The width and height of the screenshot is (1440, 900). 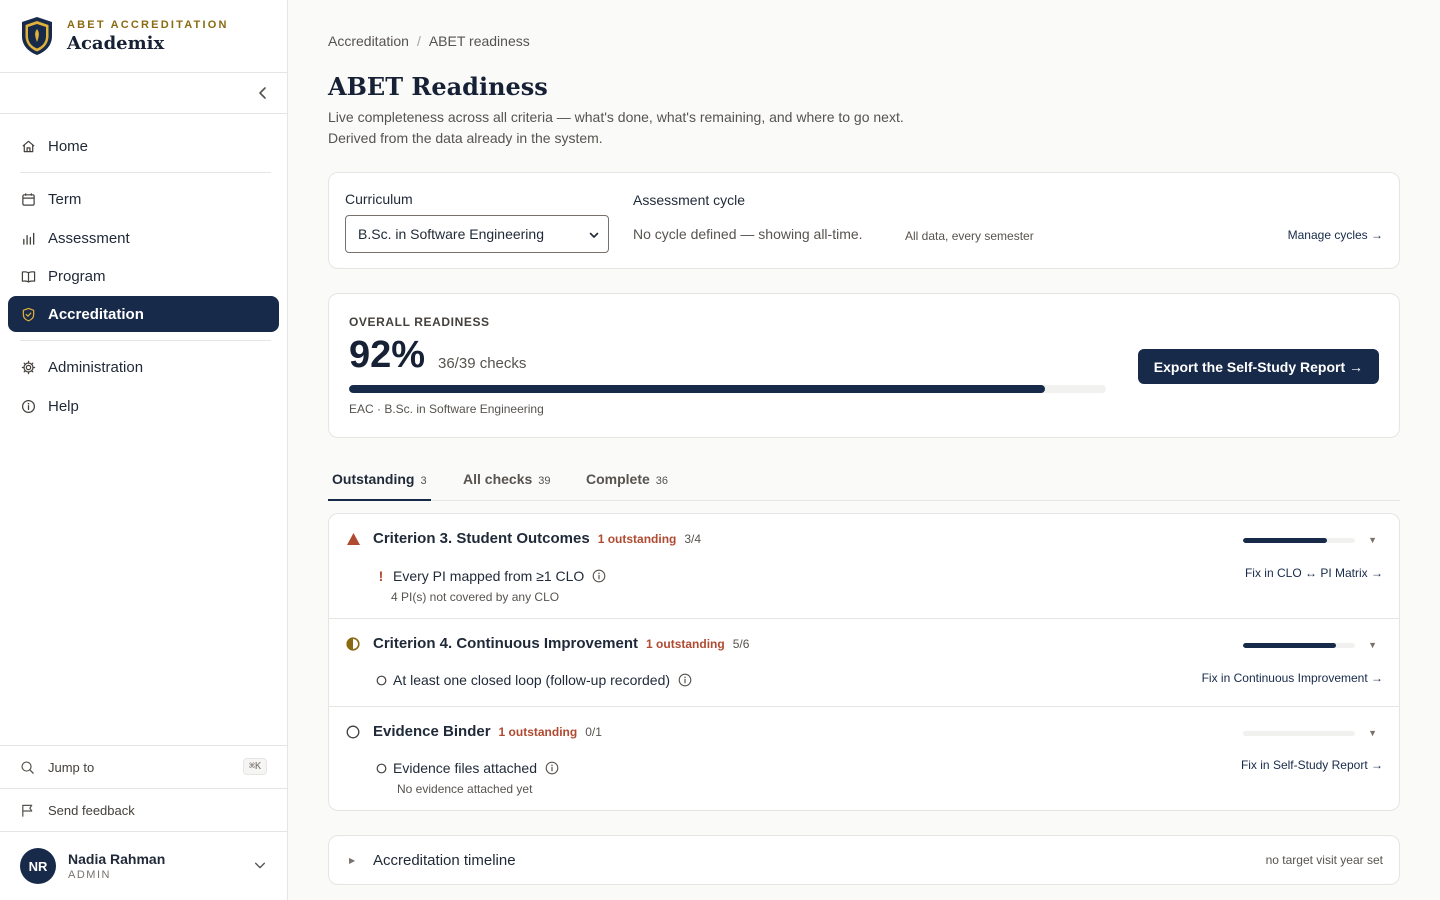 I want to click on timeline-note: no target visit year set, so click(x=1324, y=860).